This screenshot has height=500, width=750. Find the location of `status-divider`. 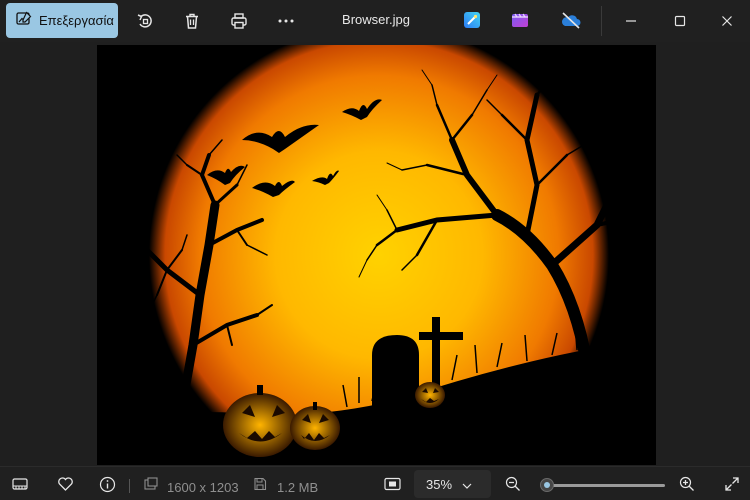

status-divider is located at coordinates (129, 486).